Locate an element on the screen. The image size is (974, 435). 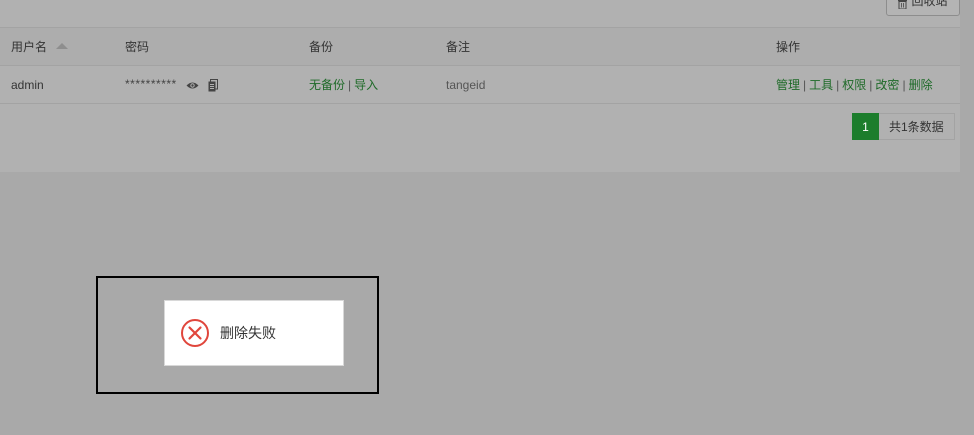
column-header-password: 密码 is located at coordinates (206, 46).